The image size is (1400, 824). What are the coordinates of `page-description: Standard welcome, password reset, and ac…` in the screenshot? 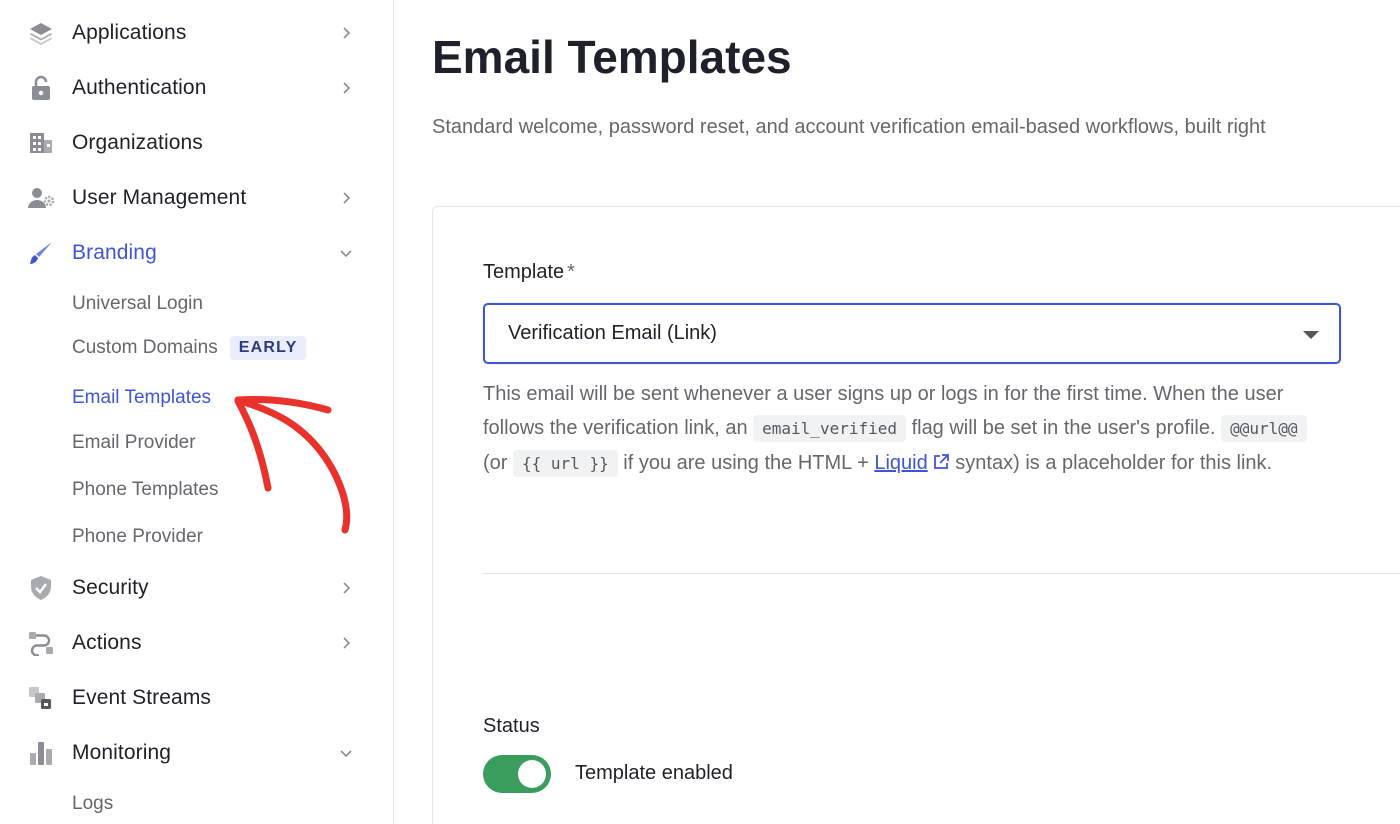 It's located at (849, 127).